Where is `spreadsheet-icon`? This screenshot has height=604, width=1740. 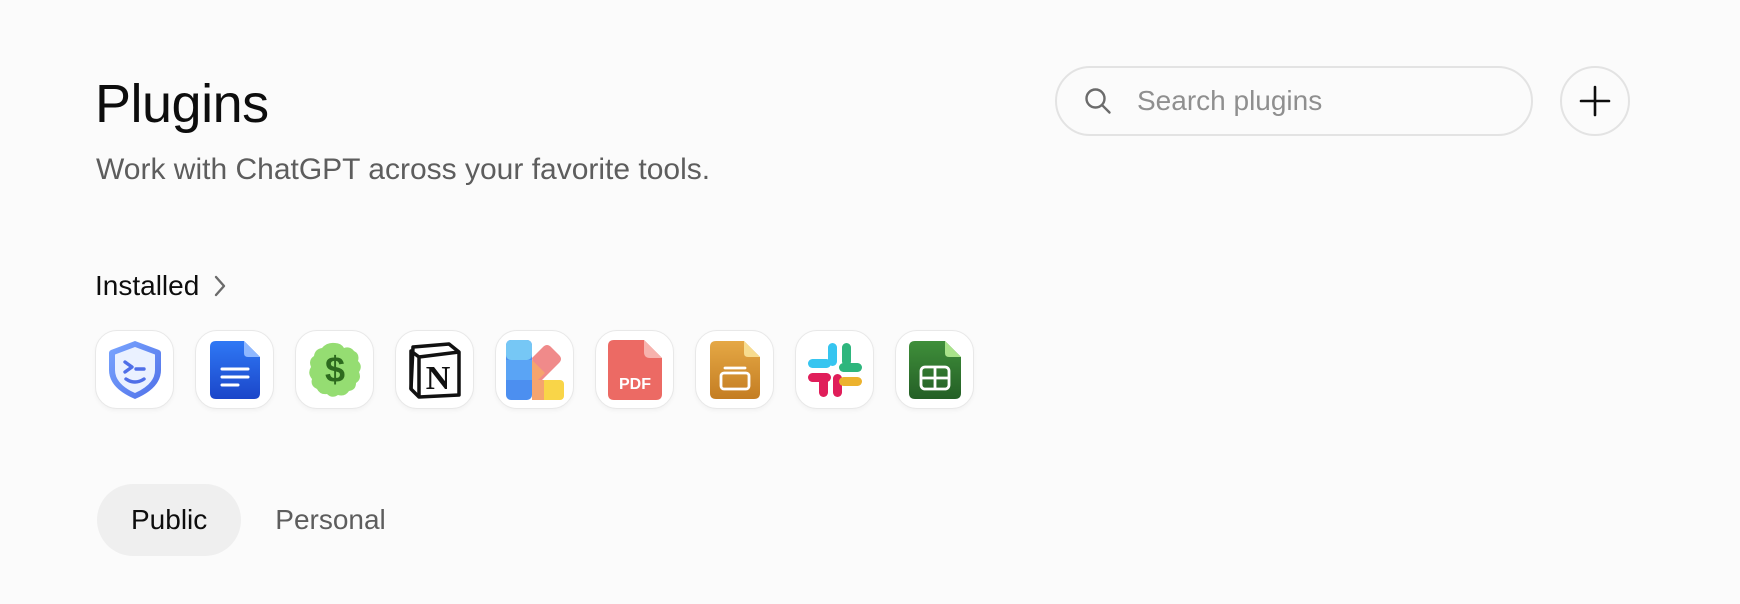
spreadsheet-icon is located at coordinates (934, 369).